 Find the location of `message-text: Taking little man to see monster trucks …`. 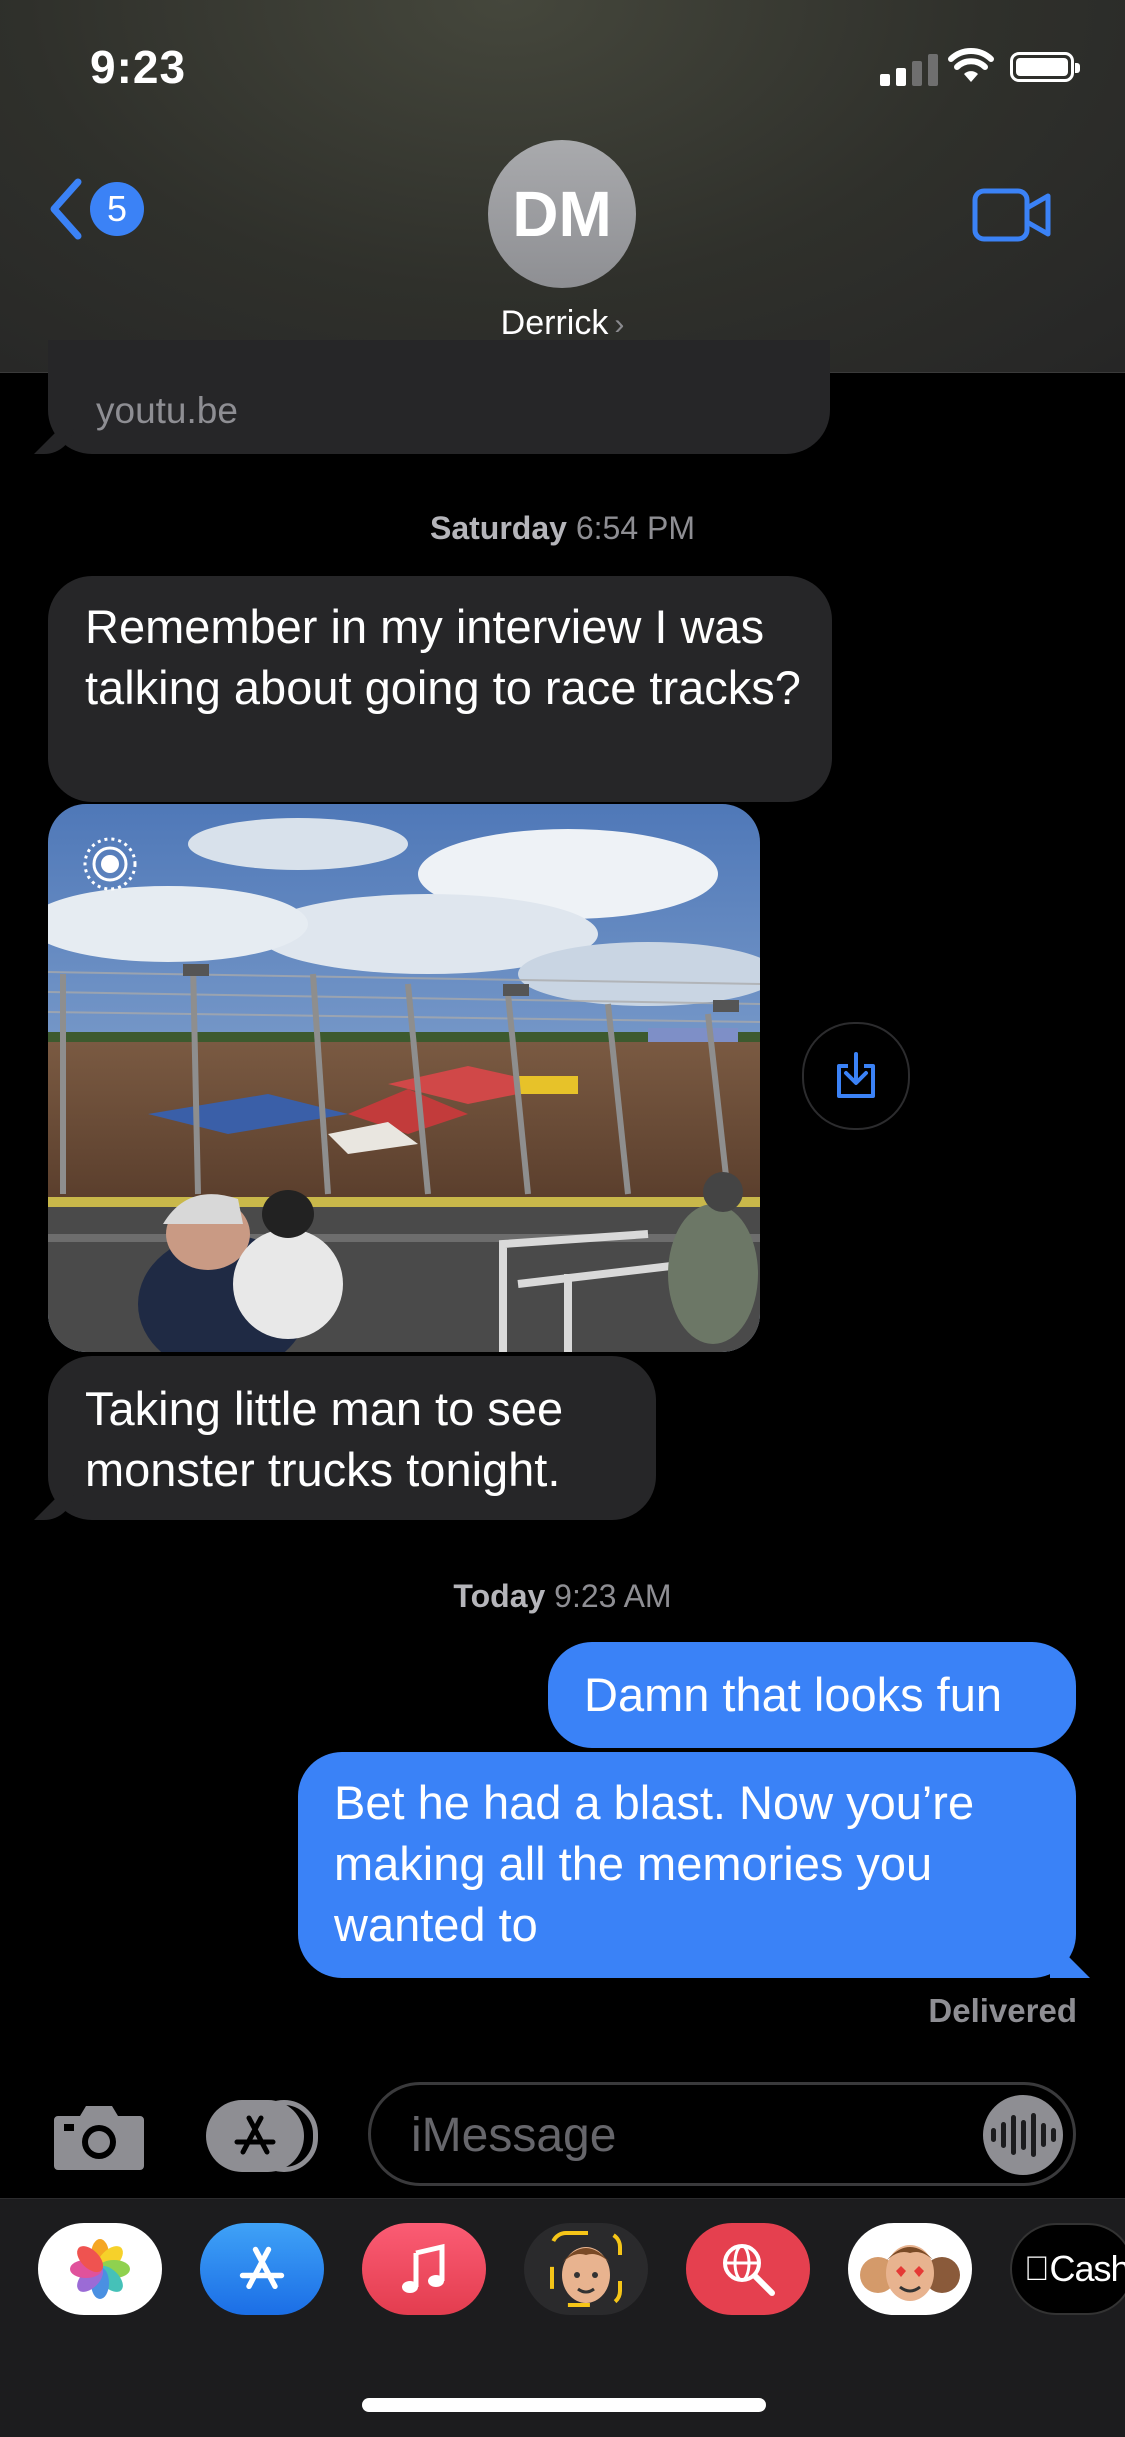

message-text: Taking little man to see monster trucks … is located at coordinates (324, 1439).